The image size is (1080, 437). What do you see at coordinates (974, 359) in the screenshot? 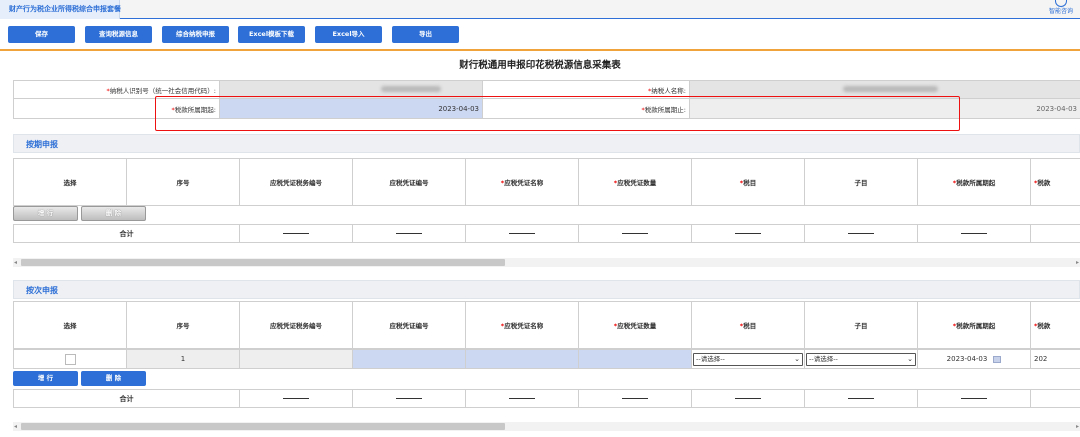
I see `period-start-cell: 2023-04-03` at bounding box center [974, 359].